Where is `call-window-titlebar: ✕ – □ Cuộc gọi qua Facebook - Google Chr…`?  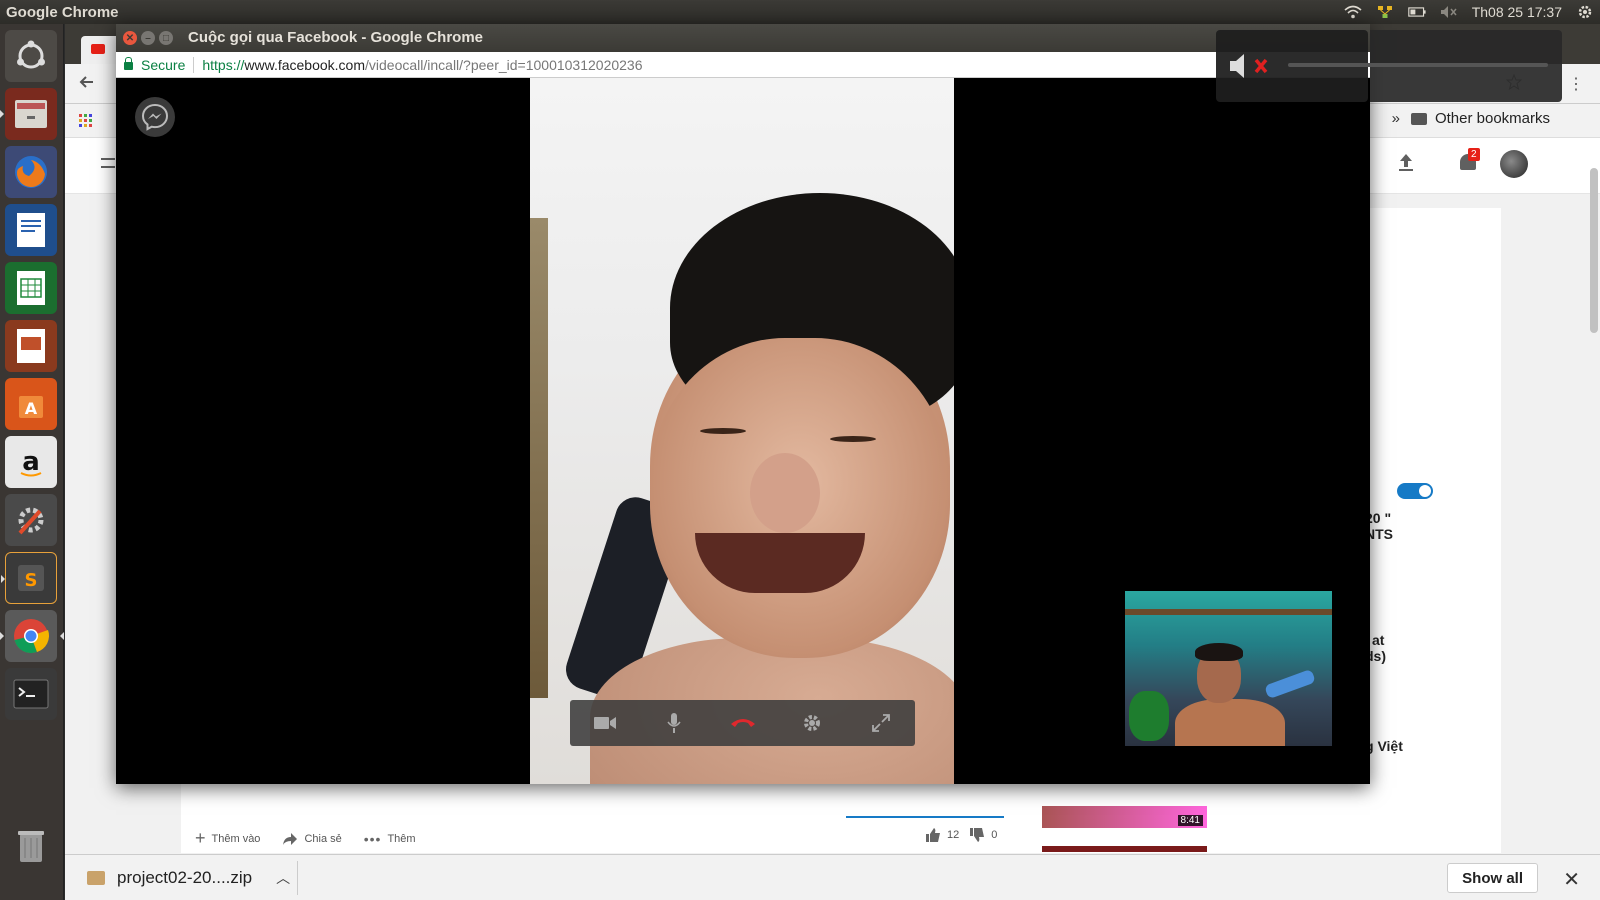
call-window-titlebar: ✕ – □ Cuộc gọi qua Facebook - Google Chr… is located at coordinates (743, 38).